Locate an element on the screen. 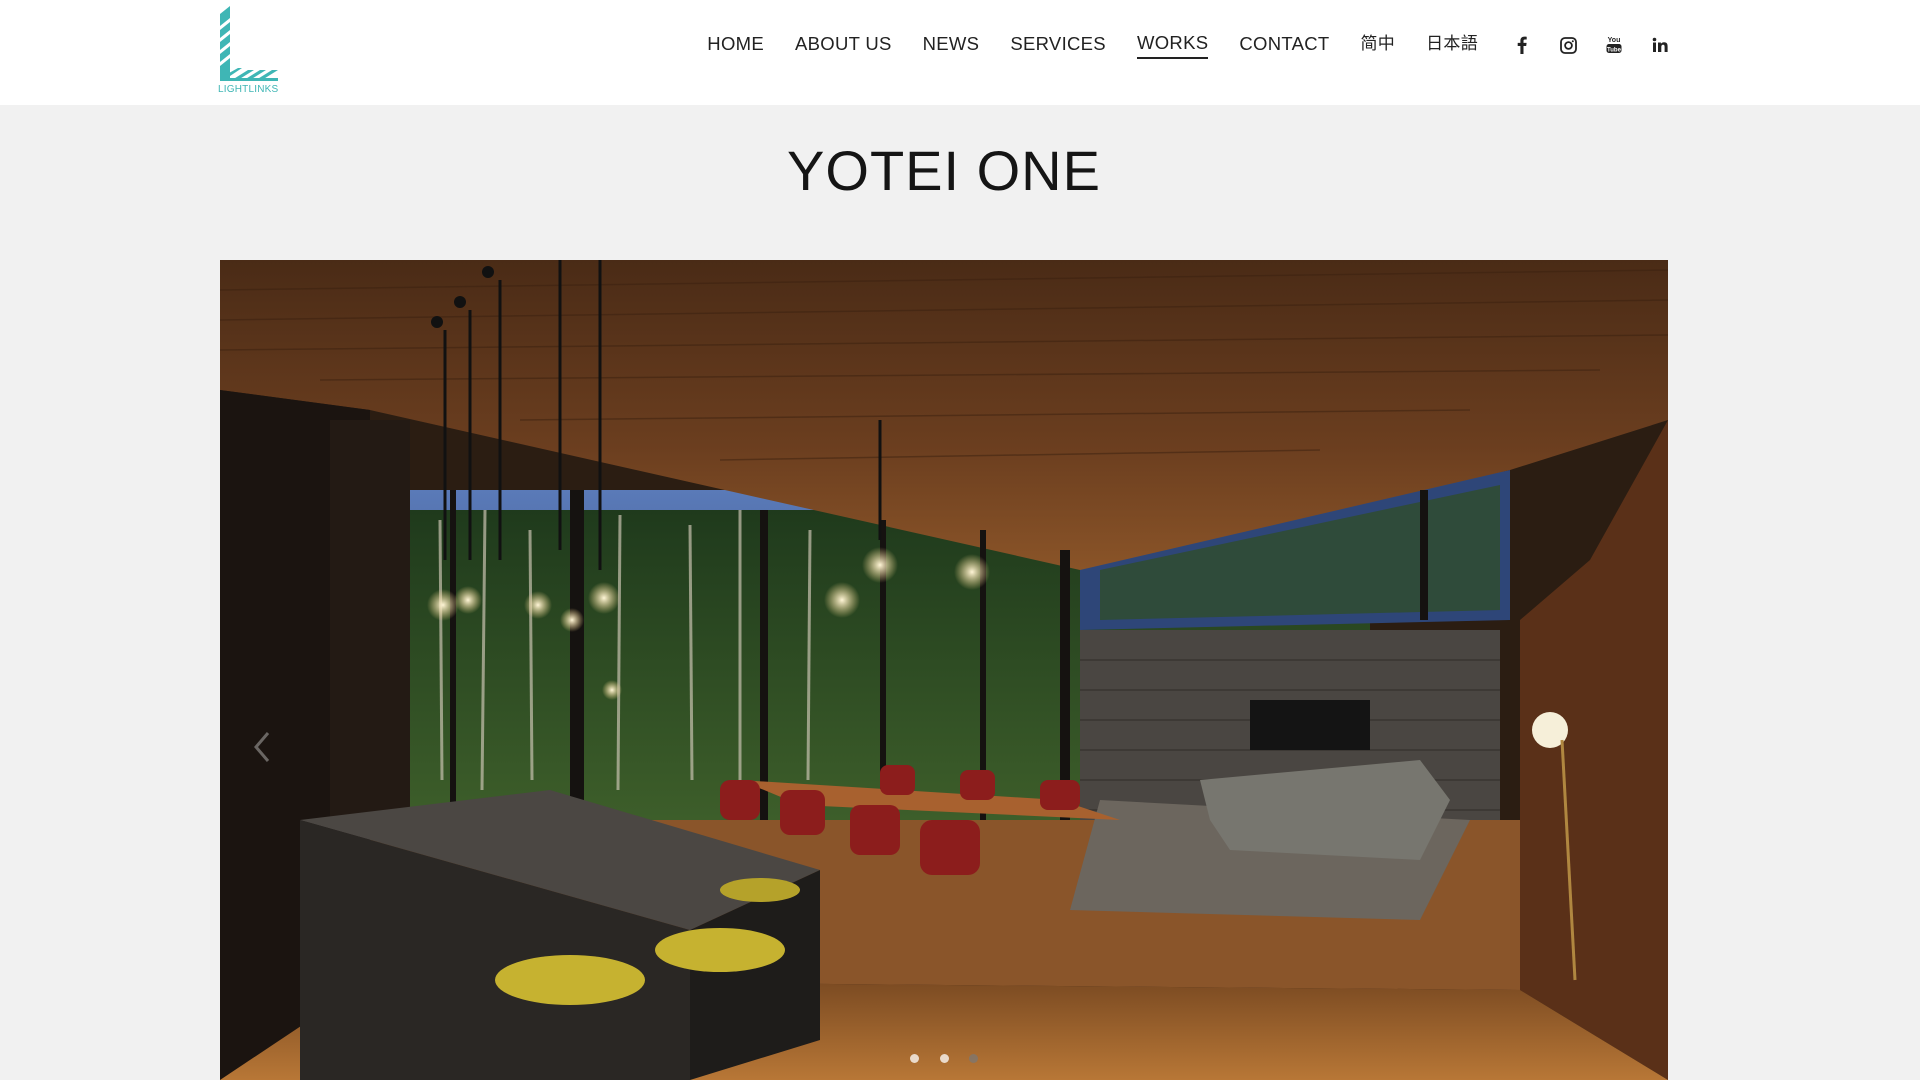 The image size is (1920, 1080). nav-works: WORKS is located at coordinates (1172, 45).